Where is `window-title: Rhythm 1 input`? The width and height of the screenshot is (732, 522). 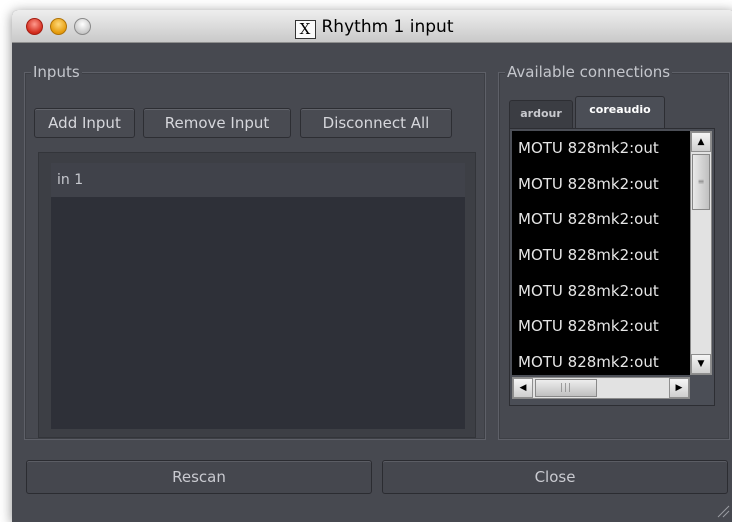
window-title: Rhythm 1 input is located at coordinates (387, 27).